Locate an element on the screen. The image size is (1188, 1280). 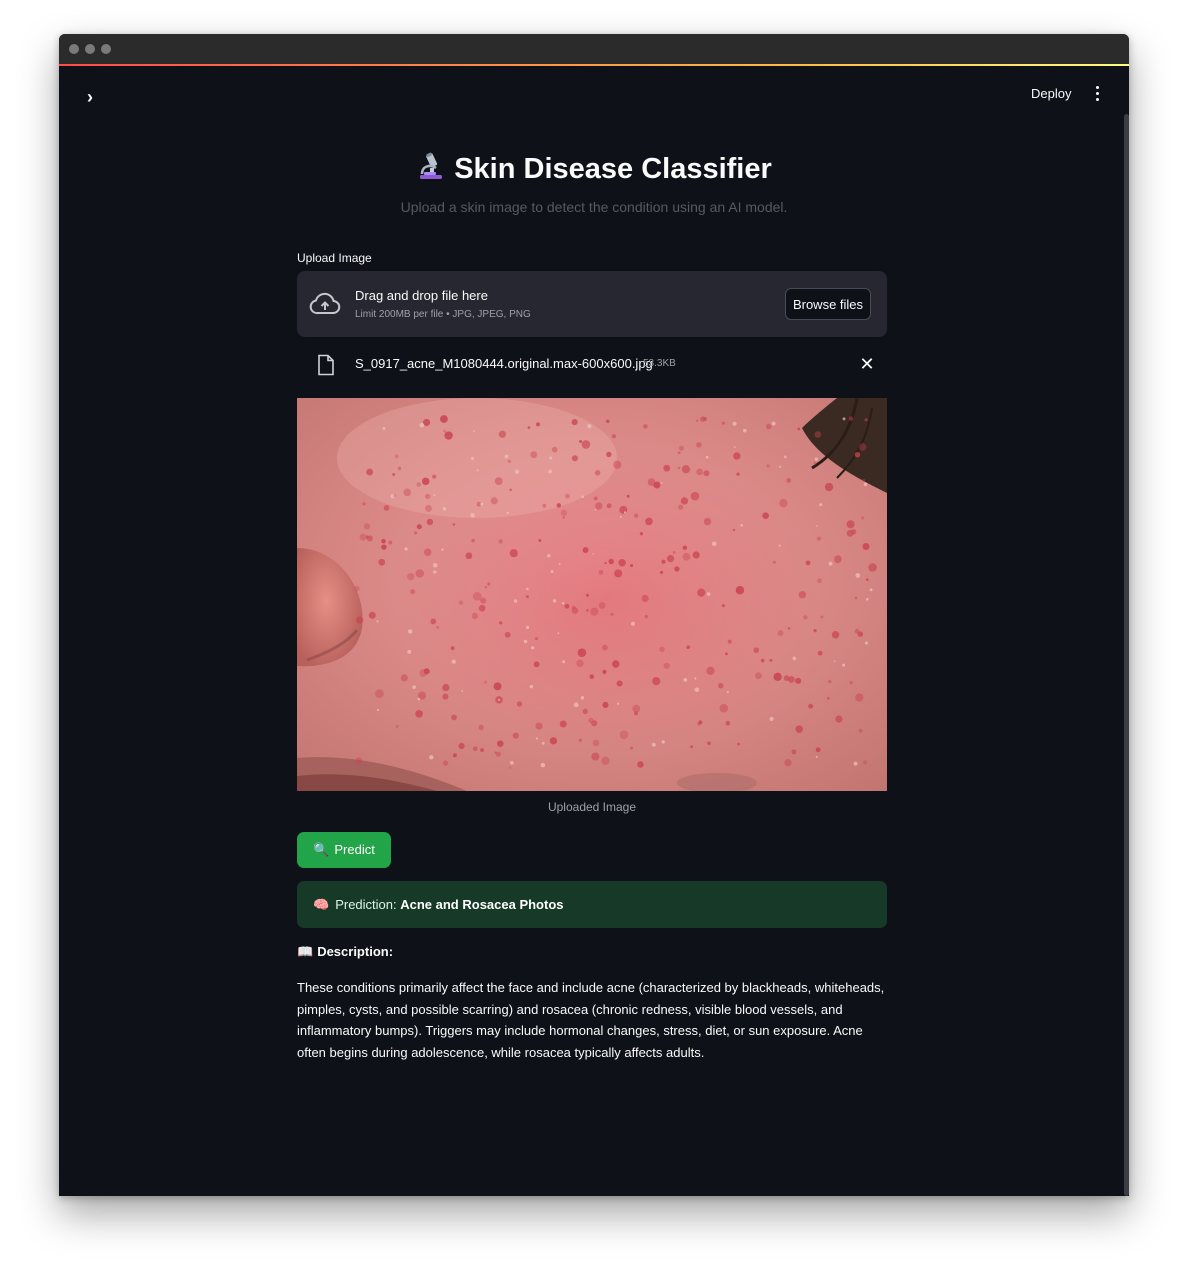
browse-files-button: Browse files is located at coordinates (828, 304).